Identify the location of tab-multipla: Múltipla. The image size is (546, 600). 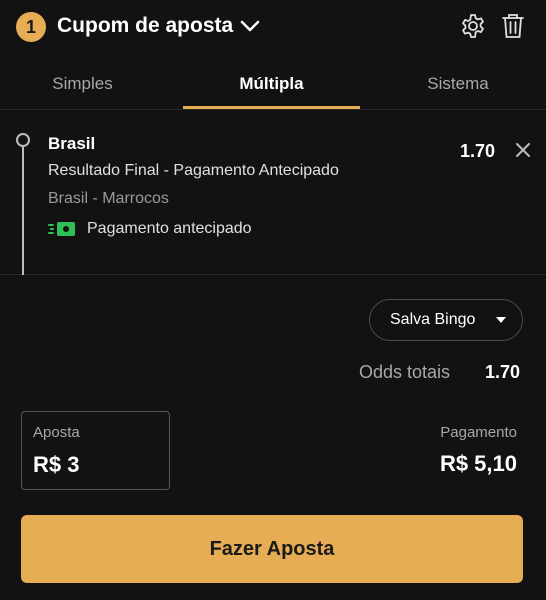
(271, 84).